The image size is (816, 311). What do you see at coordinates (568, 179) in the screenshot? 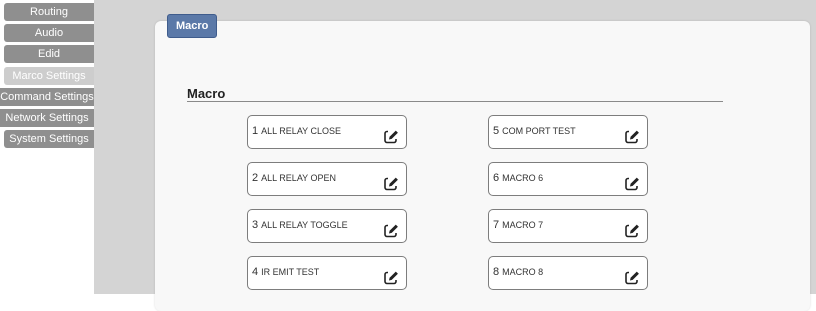
I see `macro-button-6: 6 MACRO 6` at bounding box center [568, 179].